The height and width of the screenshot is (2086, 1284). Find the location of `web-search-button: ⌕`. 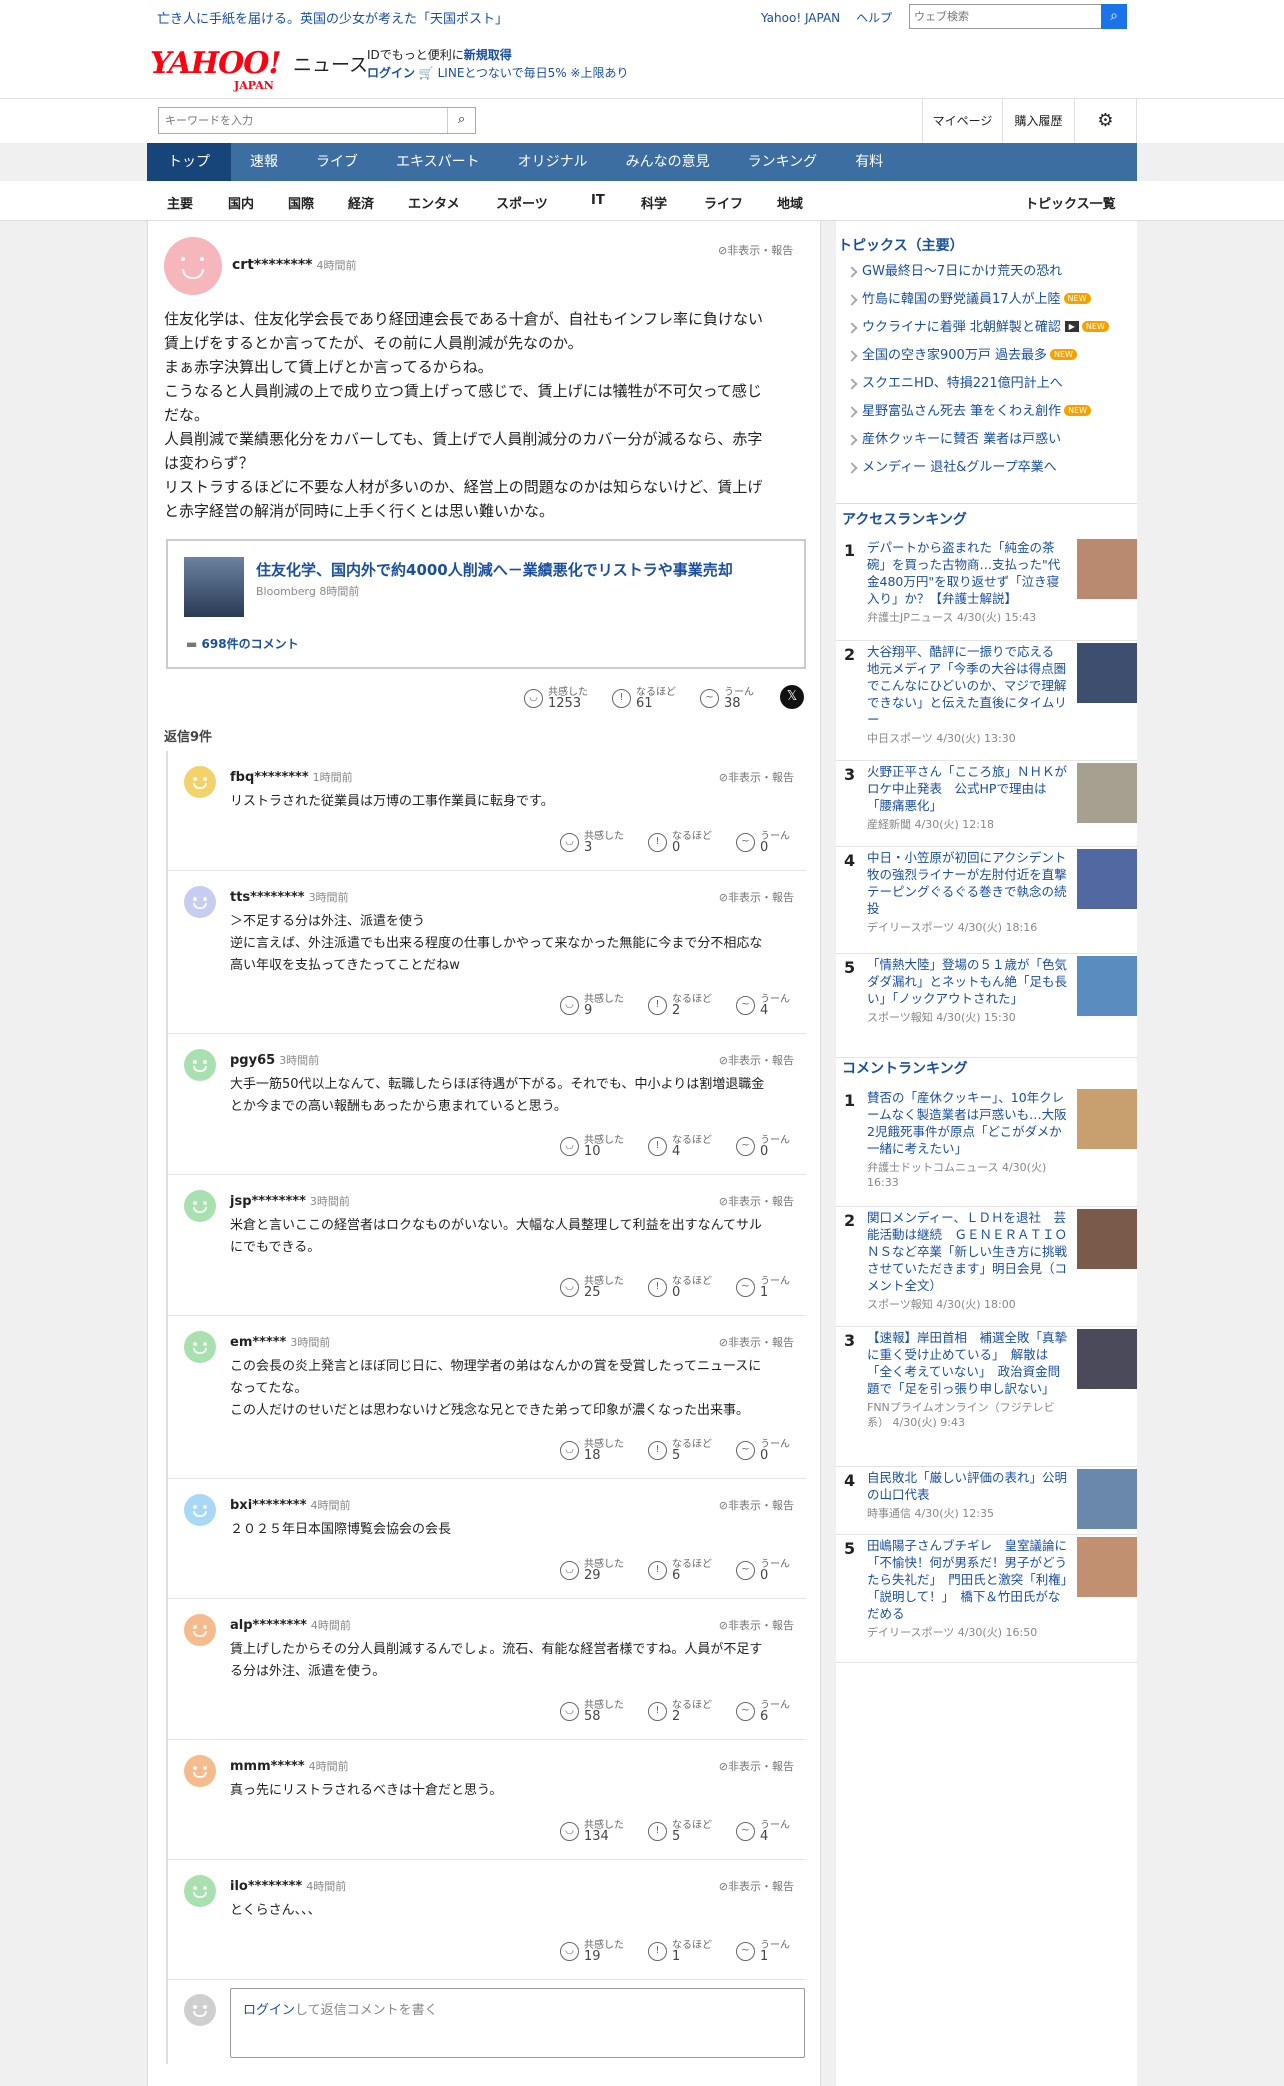

web-search-button: ⌕ is located at coordinates (1114, 16).